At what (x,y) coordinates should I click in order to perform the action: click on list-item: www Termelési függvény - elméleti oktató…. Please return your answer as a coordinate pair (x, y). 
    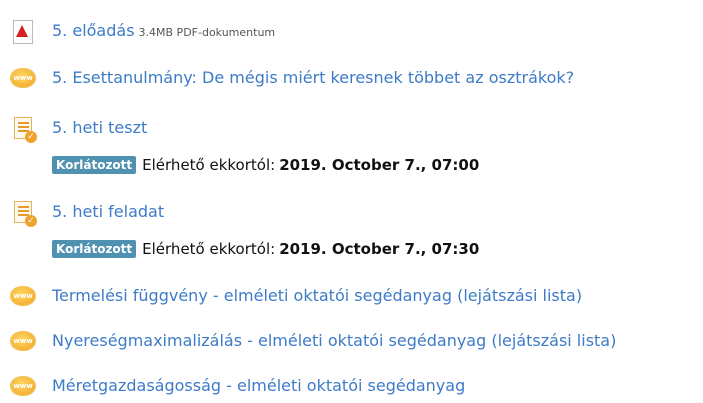
    Looking at the image, I should click on (351, 296).